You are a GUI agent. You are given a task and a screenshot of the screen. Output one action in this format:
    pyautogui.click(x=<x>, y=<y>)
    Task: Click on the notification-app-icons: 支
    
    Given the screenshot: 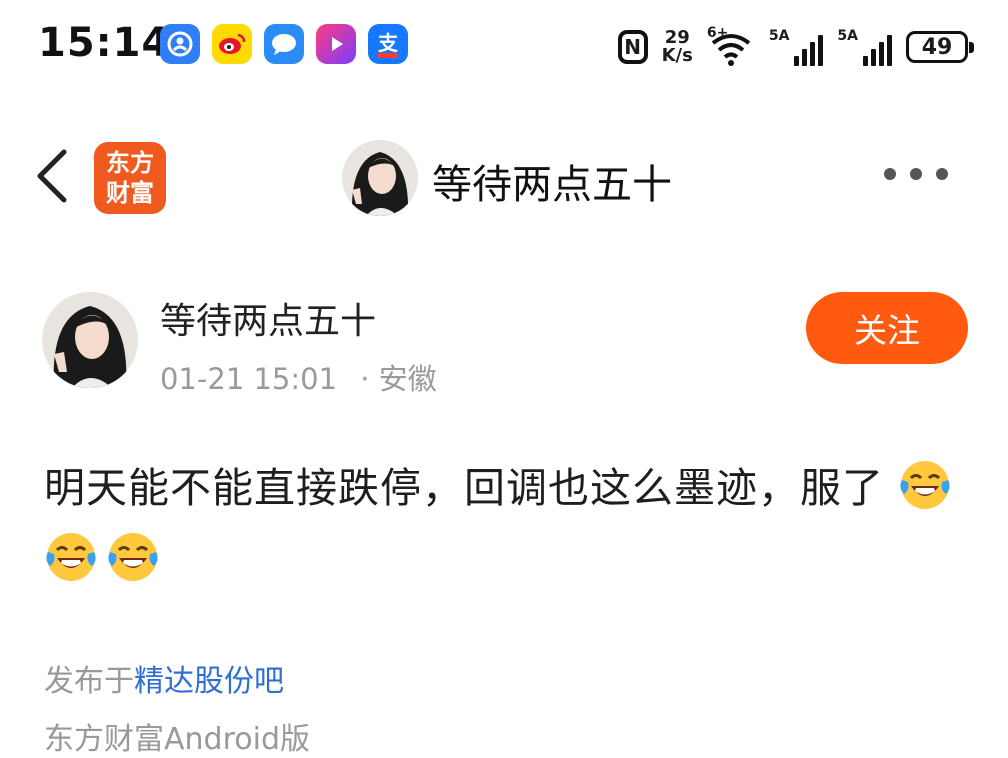 What is the action you would take?
    pyautogui.click(x=284, y=44)
    